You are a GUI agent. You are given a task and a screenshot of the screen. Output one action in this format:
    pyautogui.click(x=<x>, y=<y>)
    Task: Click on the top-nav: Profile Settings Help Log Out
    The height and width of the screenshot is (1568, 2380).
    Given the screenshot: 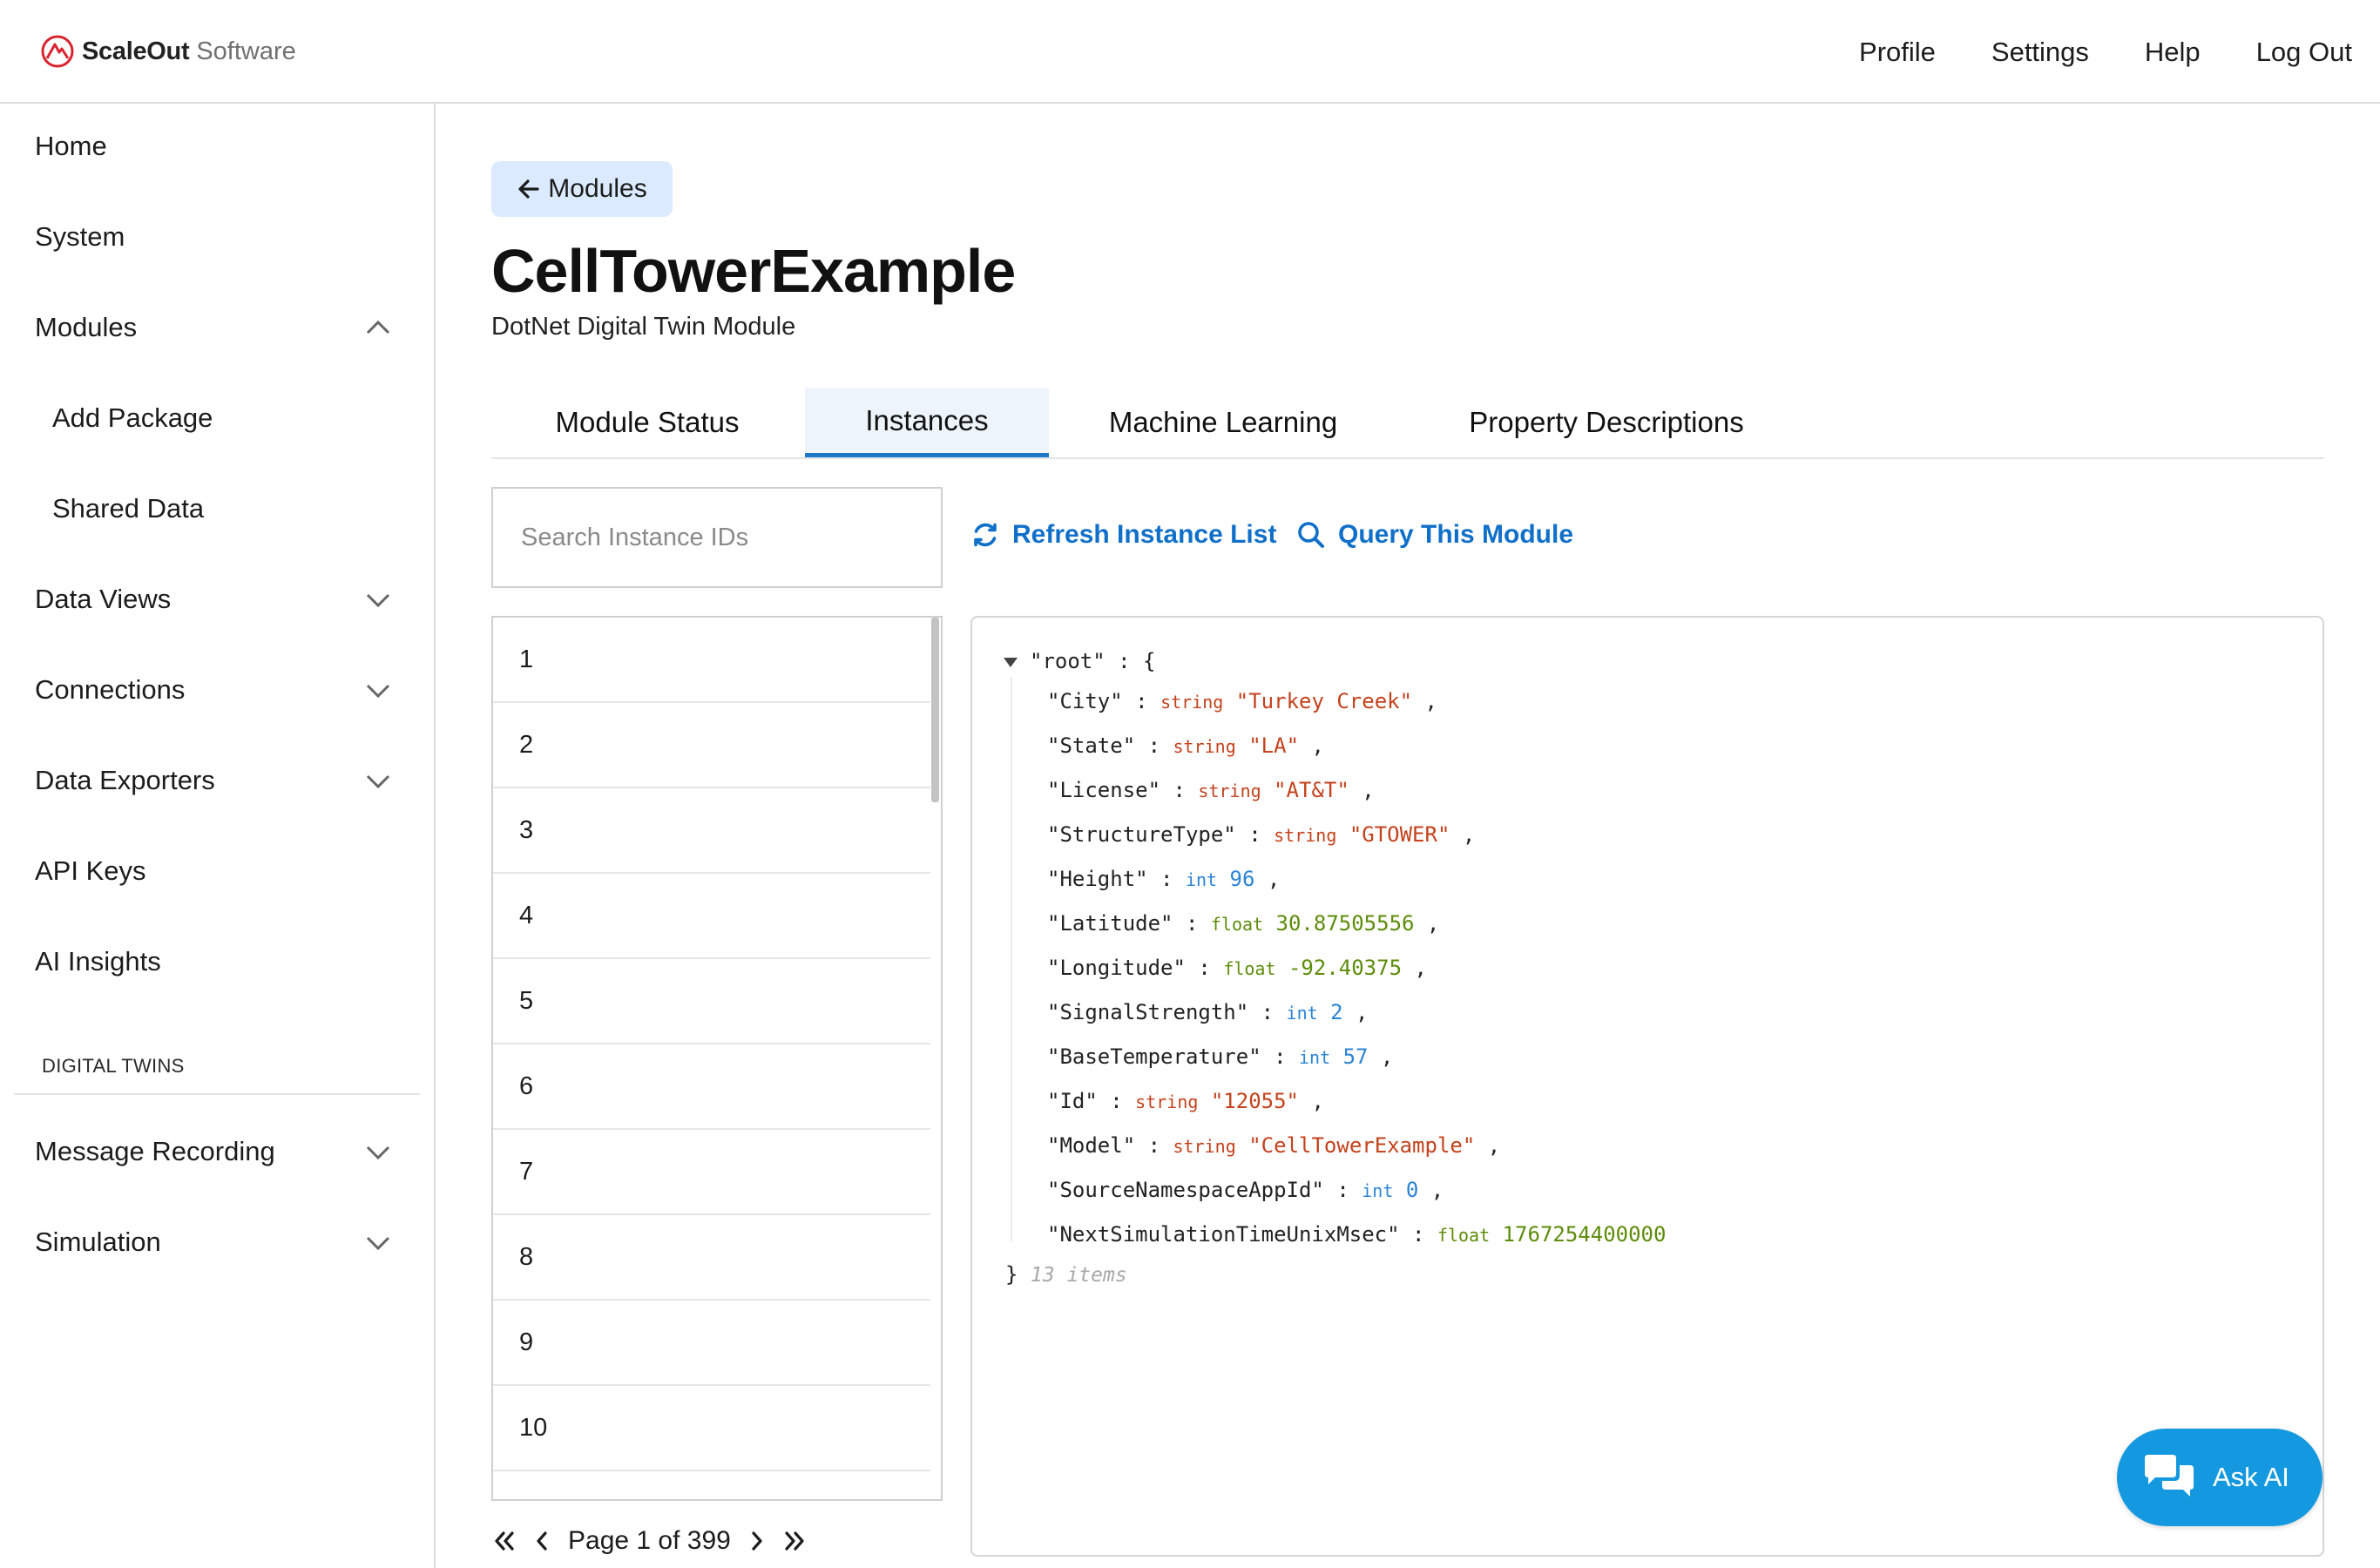 What is the action you would take?
    pyautogui.click(x=2077, y=52)
    